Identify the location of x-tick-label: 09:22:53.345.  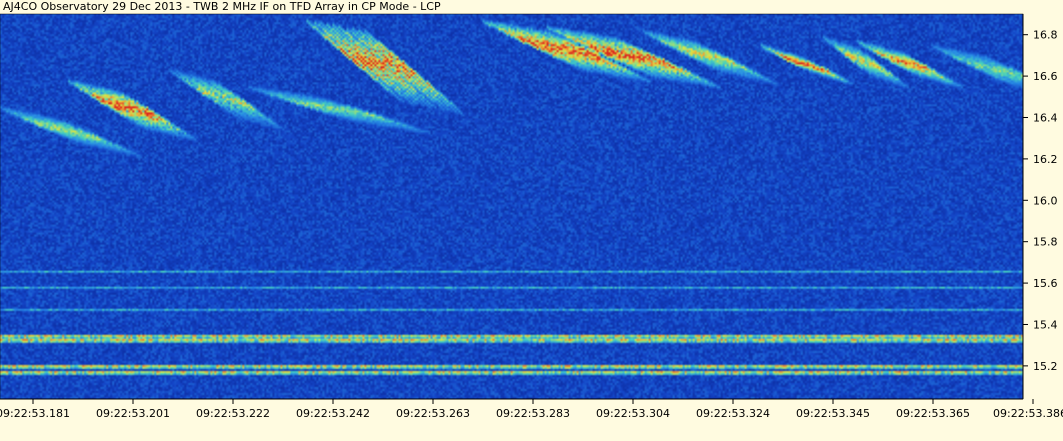
(833, 413).